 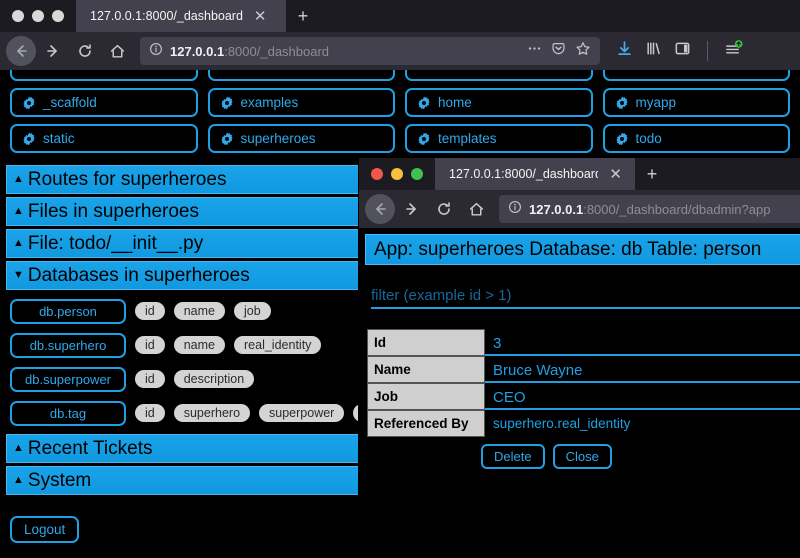 What do you see at coordinates (642, 369) in the screenshot?
I see `record-field-input: Bruce Wayne` at bounding box center [642, 369].